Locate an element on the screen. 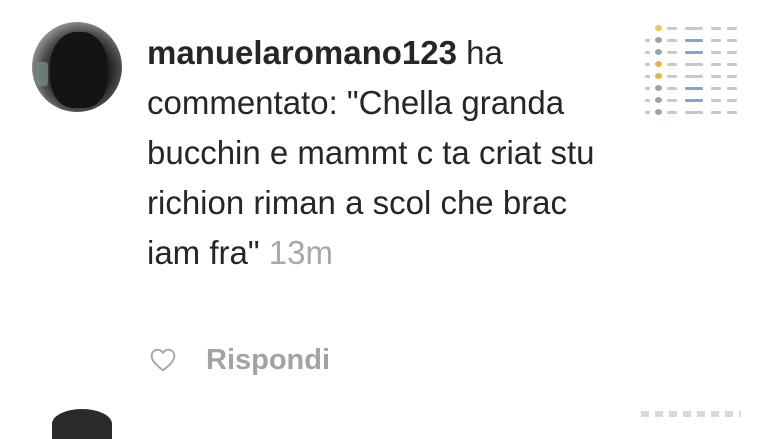  post-thumbnail is located at coordinates (691, 70).